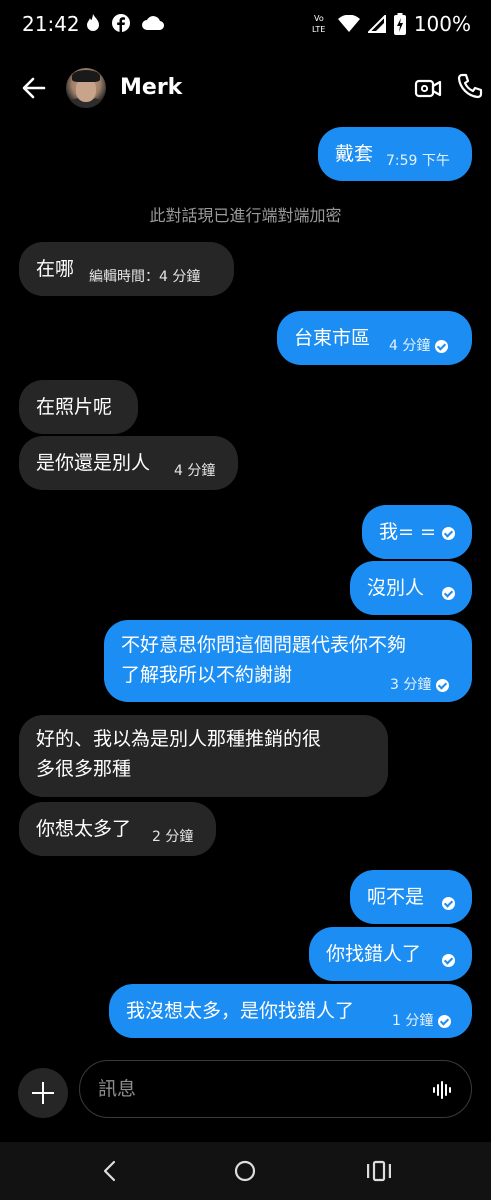 This screenshot has height=1200, width=491. Describe the element at coordinates (422, 1021) in the screenshot. I see `message-timestamp: 1 分鐘` at that location.